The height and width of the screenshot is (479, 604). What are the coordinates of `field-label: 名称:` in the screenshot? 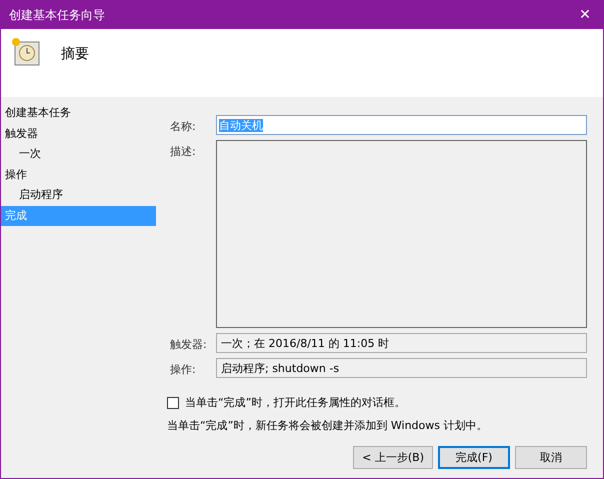 It's located at (183, 126).